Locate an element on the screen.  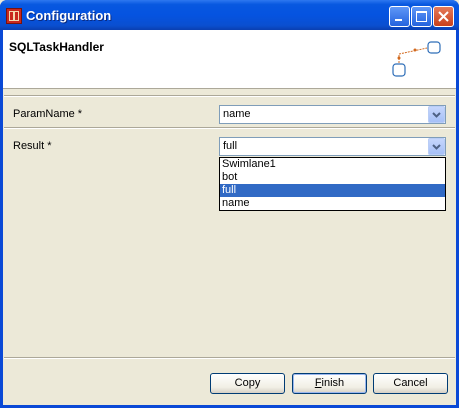
copy-button: Copy is located at coordinates (247, 383).